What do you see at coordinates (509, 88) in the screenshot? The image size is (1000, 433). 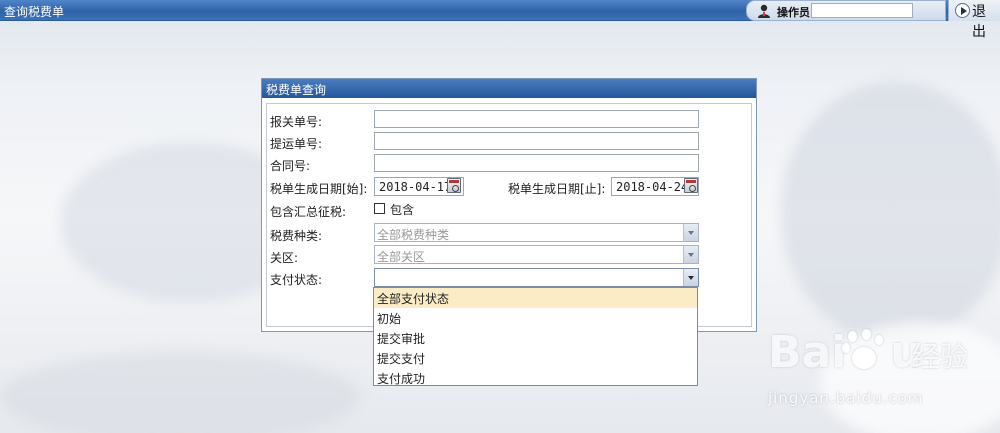 I see `panel-title: 税费单查询` at bounding box center [509, 88].